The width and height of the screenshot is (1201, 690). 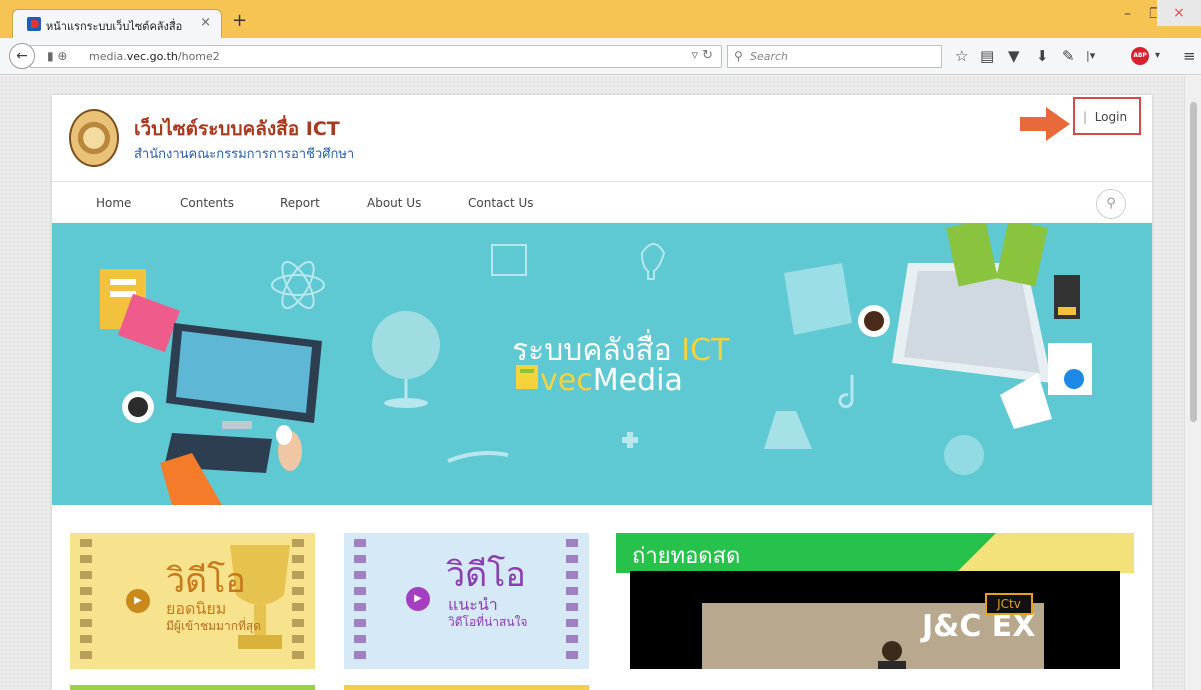 I want to click on site-logo, so click(x=94, y=138).